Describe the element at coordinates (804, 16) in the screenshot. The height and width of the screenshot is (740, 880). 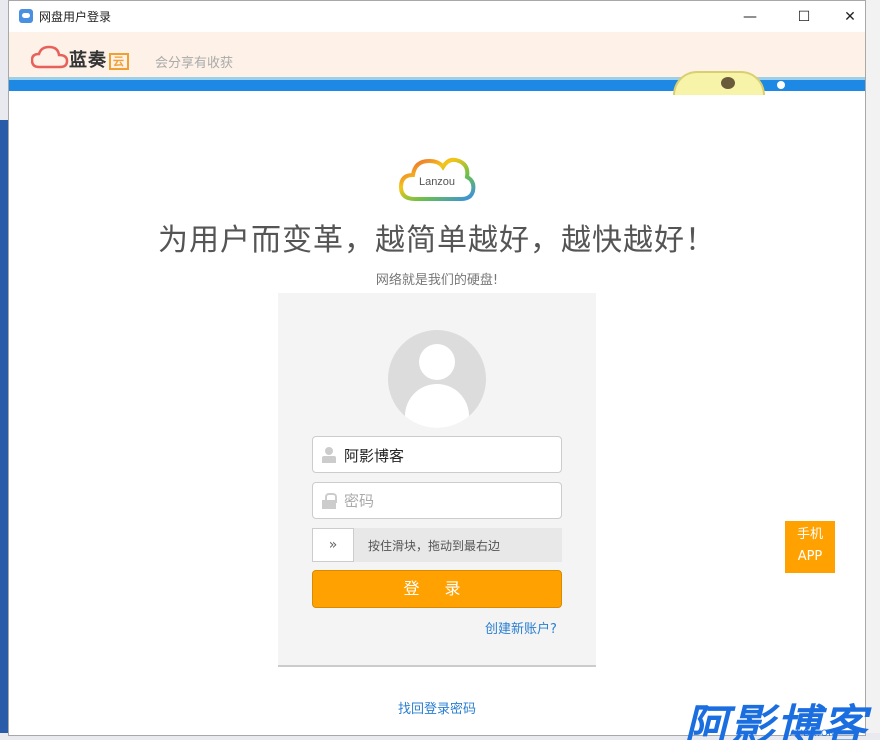
I see `maximize-button: ☐` at that location.